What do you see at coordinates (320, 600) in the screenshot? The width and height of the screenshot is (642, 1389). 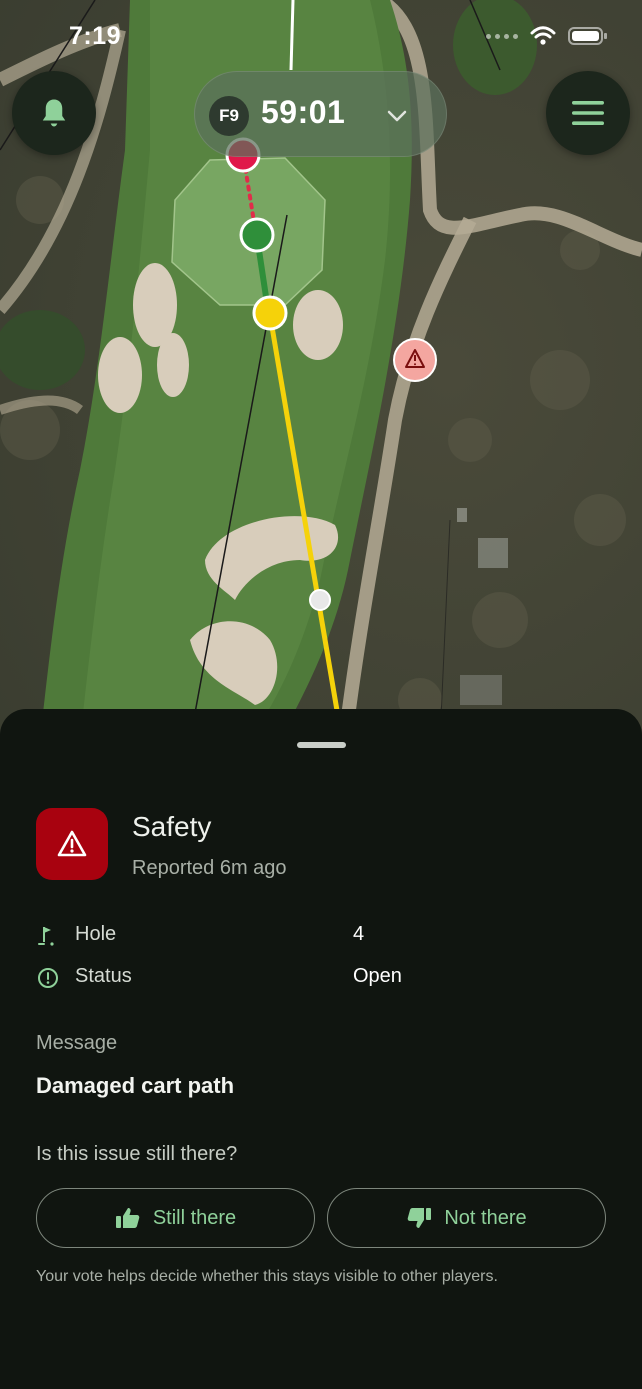 I see `distance-point-marker` at bounding box center [320, 600].